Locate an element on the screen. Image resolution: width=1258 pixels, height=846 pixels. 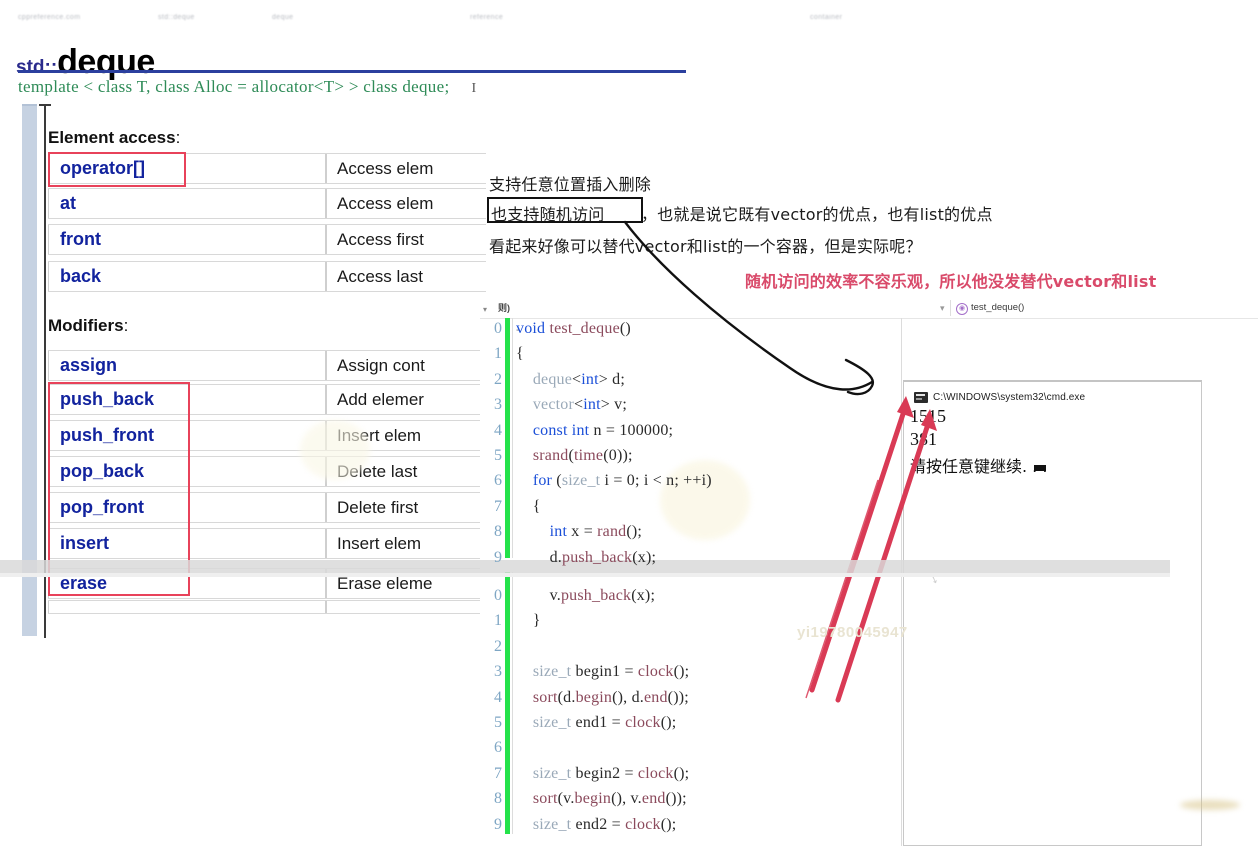
table-row: insert Insert elem is located at coordinates (267, 543).